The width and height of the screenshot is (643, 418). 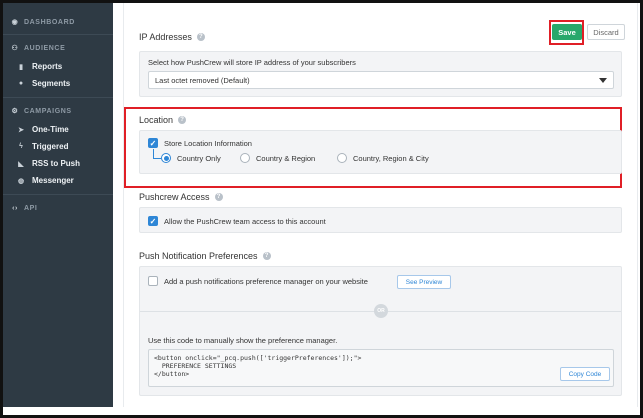 I want to click on section-title-location: Location ?, so click(x=163, y=120).